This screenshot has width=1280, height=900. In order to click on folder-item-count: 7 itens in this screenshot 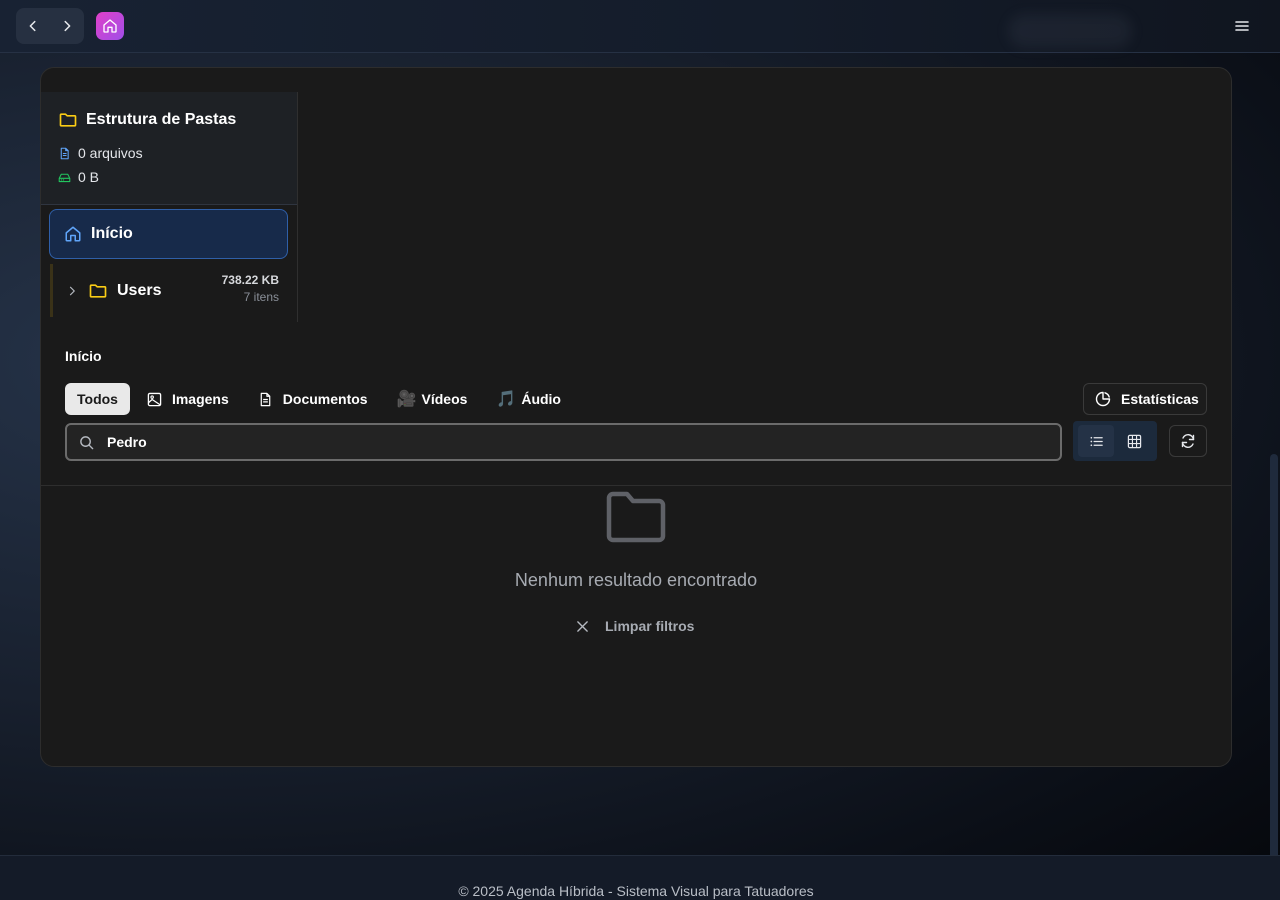, I will do `click(261, 297)`.